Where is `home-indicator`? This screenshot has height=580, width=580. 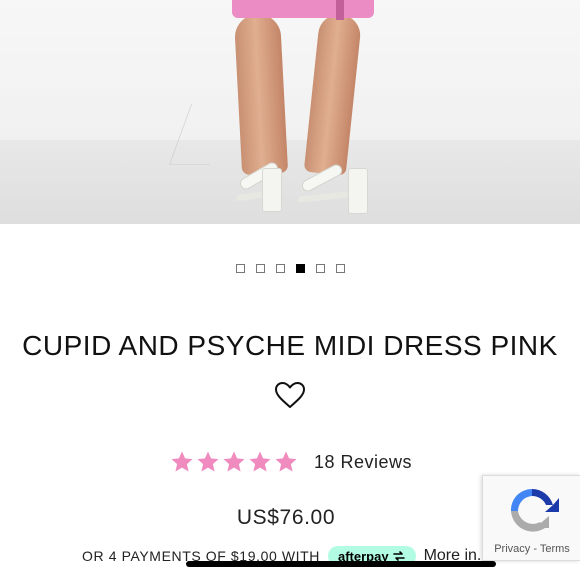
home-indicator is located at coordinates (341, 564).